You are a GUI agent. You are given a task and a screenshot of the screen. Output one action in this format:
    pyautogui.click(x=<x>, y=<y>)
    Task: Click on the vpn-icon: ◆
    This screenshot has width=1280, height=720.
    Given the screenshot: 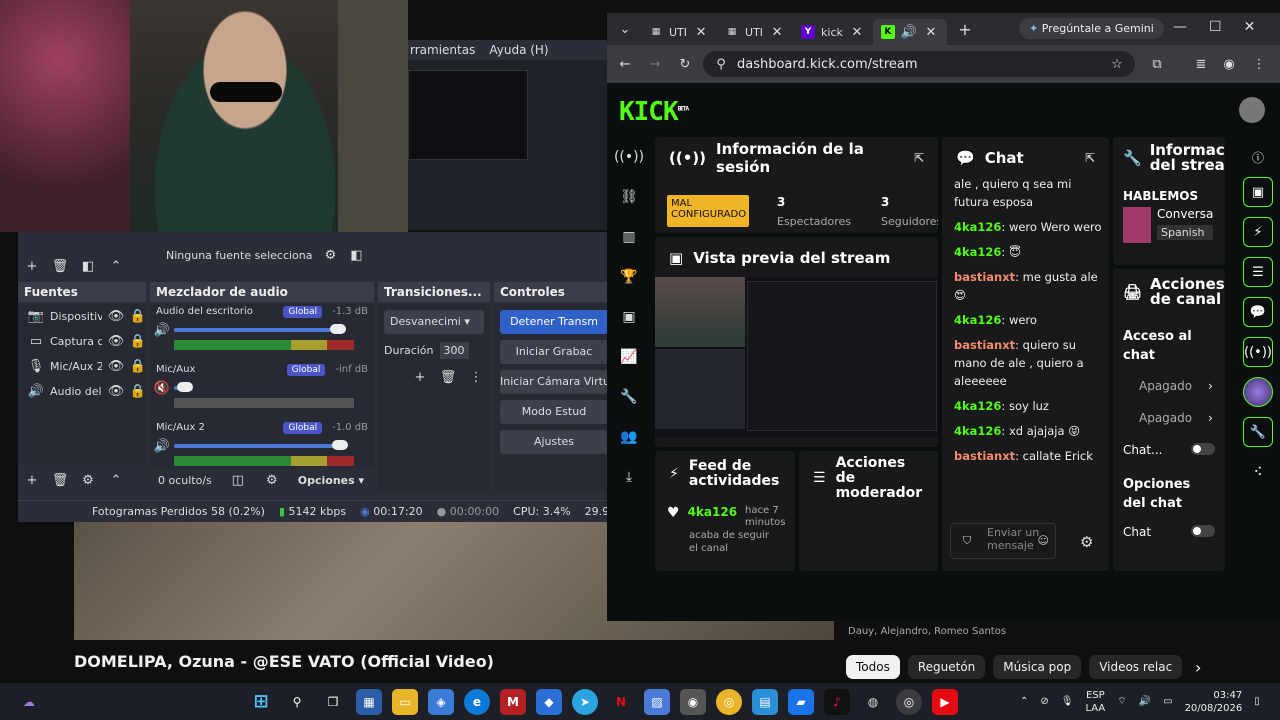 What is the action you would take?
    pyautogui.click(x=549, y=701)
    